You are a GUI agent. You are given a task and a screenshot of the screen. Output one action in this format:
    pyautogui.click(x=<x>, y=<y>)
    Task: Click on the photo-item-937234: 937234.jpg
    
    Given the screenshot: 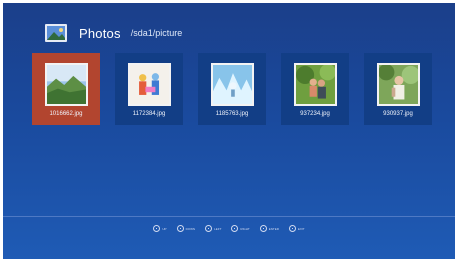 What is the action you would take?
    pyautogui.click(x=315, y=89)
    